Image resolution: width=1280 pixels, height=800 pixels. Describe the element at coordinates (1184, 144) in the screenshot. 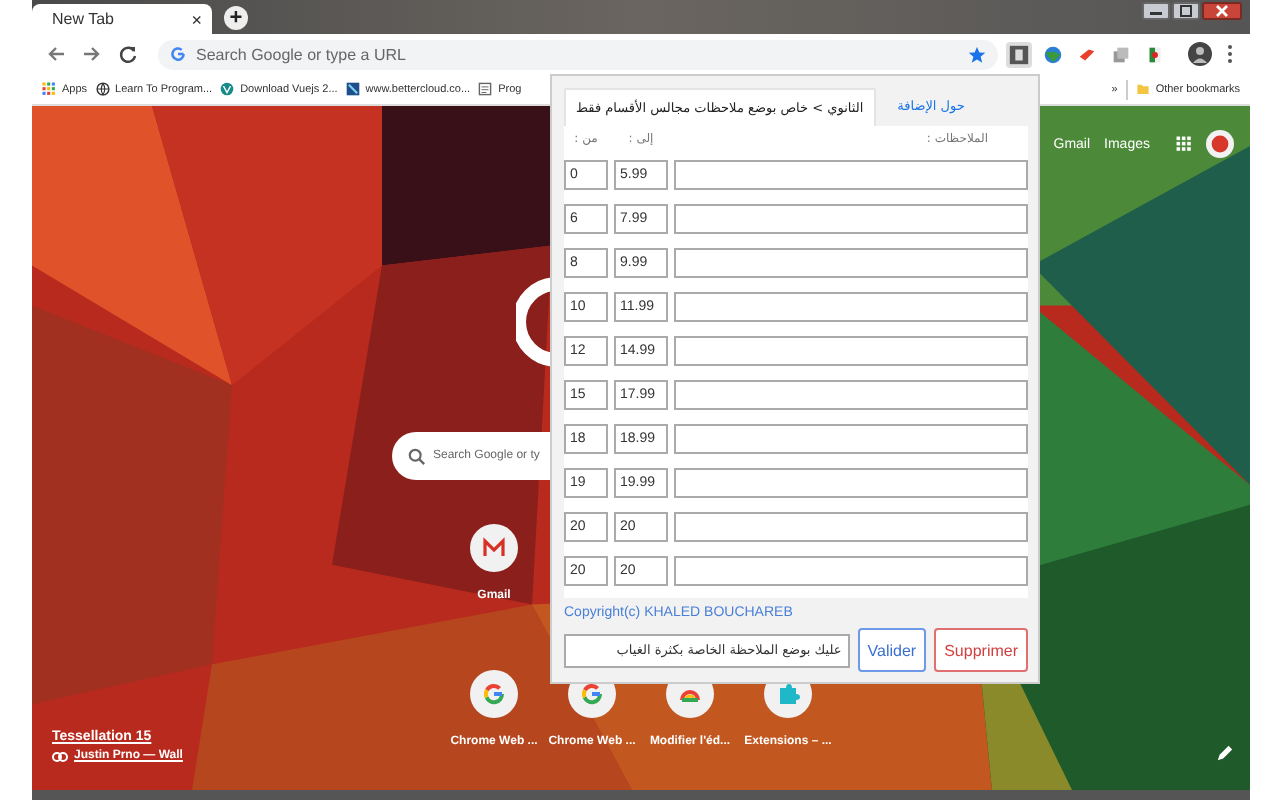

I see `apps-grid-icon` at that location.